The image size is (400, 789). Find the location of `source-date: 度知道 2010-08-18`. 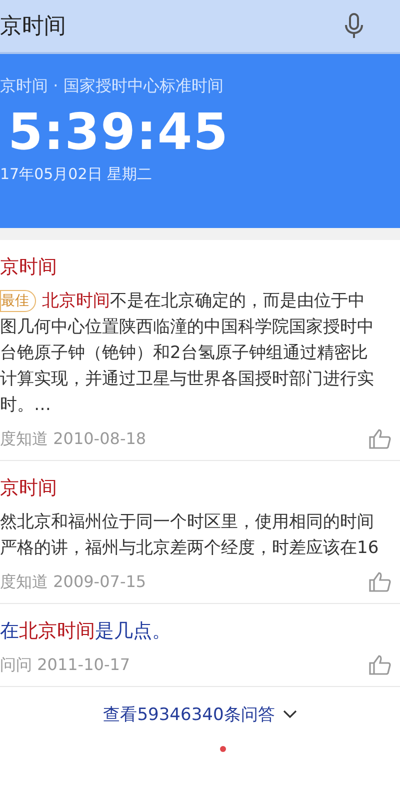

source-date: 度知道 2010-08-18 is located at coordinates (73, 439).